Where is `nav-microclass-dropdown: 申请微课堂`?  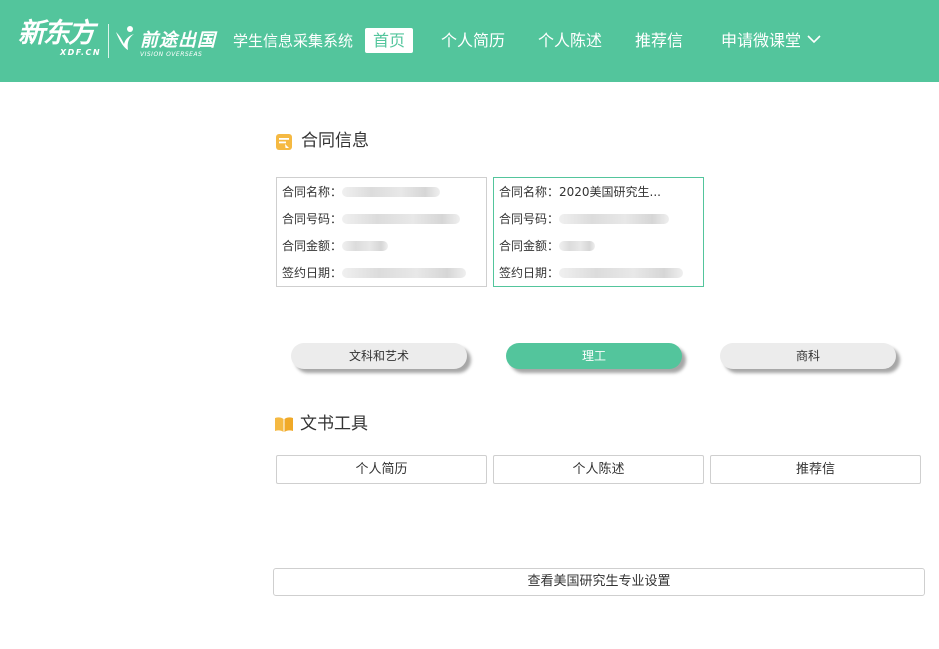 nav-microclass-dropdown: 申请微课堂 is located at coordinates (761, 41).